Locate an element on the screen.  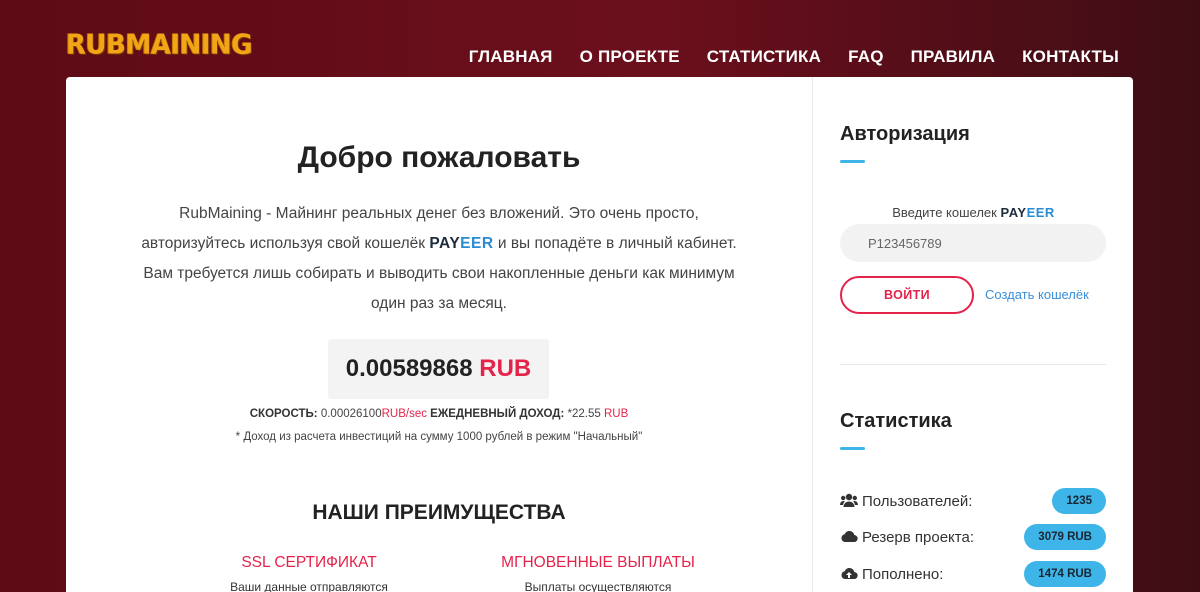
cloud-upload-icon is located at coordinates (849, 573).